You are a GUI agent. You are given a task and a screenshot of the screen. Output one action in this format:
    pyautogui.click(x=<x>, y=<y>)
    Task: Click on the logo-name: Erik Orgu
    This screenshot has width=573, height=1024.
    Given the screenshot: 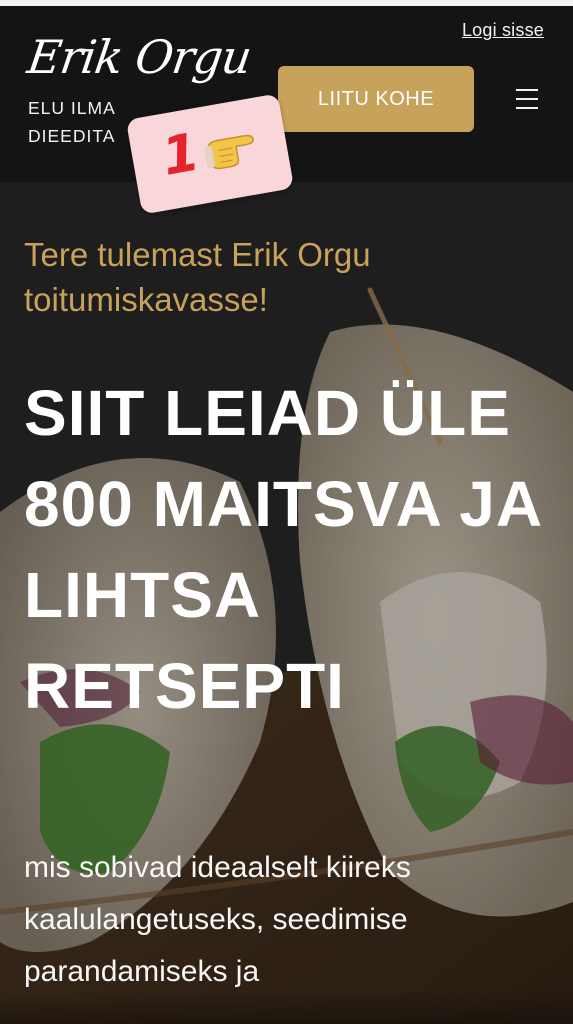 What is the action you would take?
    pyautogui.click(x=139, y=57)
    